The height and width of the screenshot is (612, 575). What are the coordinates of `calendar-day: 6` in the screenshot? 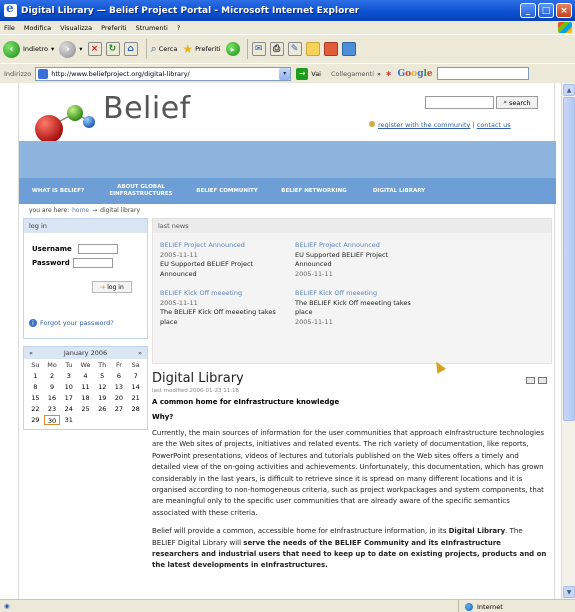 It's located at (119, 376).